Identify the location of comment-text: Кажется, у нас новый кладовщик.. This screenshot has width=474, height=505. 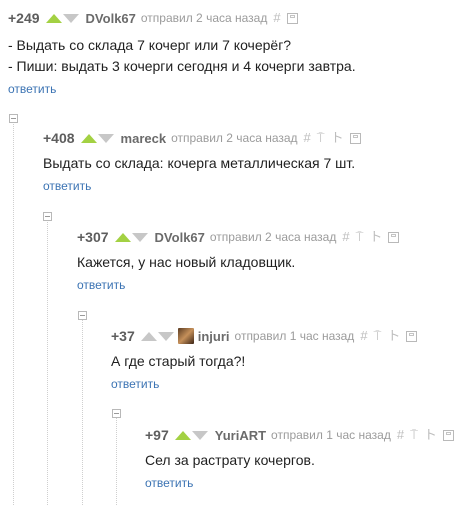
(240, 262).